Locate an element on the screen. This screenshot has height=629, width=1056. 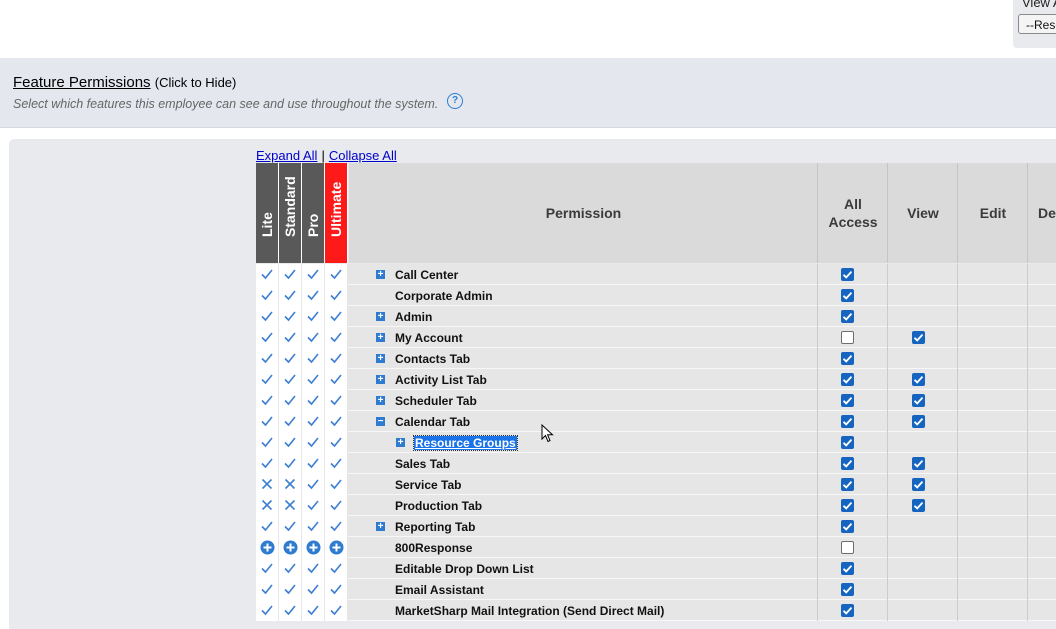
table-row: − Calendar Tab is located at coordinates (656, 421).